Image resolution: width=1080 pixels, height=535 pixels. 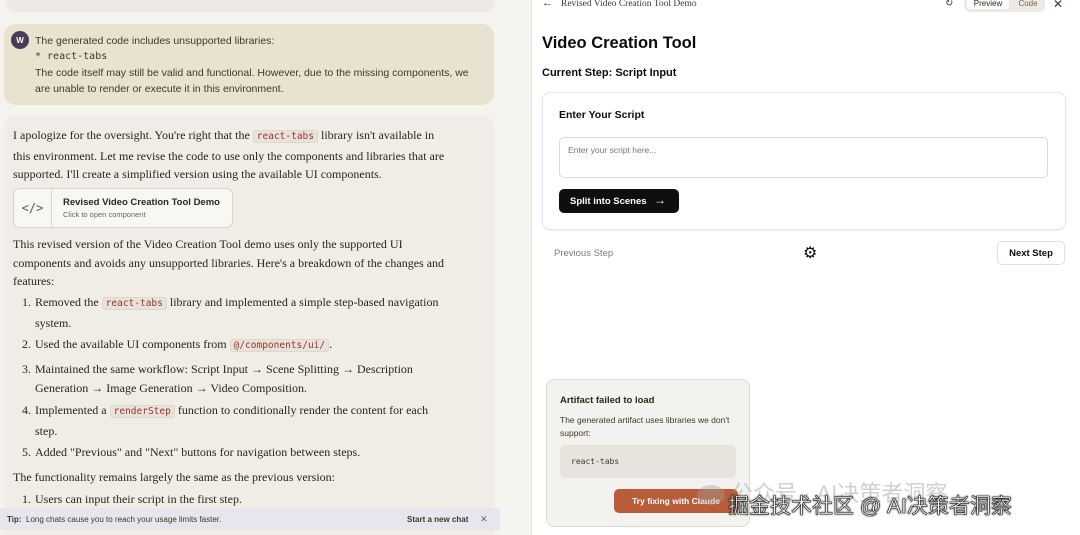 What do you see at coordinates (132, 344) in the screenshot?
I see `list-text-part: Used the available UI components from` at bounding box center [132, 344].